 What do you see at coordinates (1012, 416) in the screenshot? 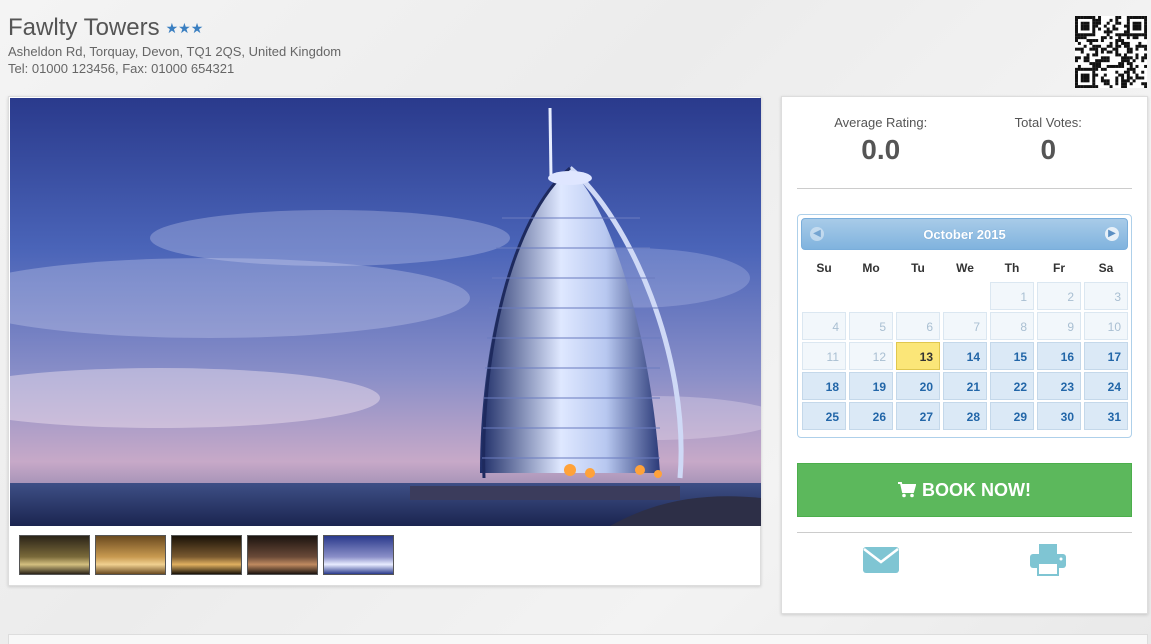
I see `calendar-day: 29` at bounding box center [1012, 416].